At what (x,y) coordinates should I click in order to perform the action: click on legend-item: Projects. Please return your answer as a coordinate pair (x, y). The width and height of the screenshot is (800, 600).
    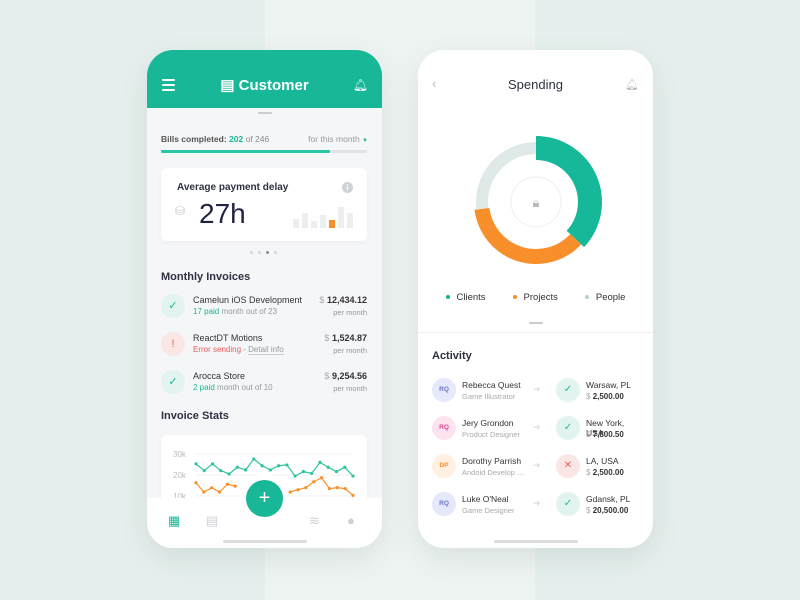
    Looking at the image, I should click on (535, 297).